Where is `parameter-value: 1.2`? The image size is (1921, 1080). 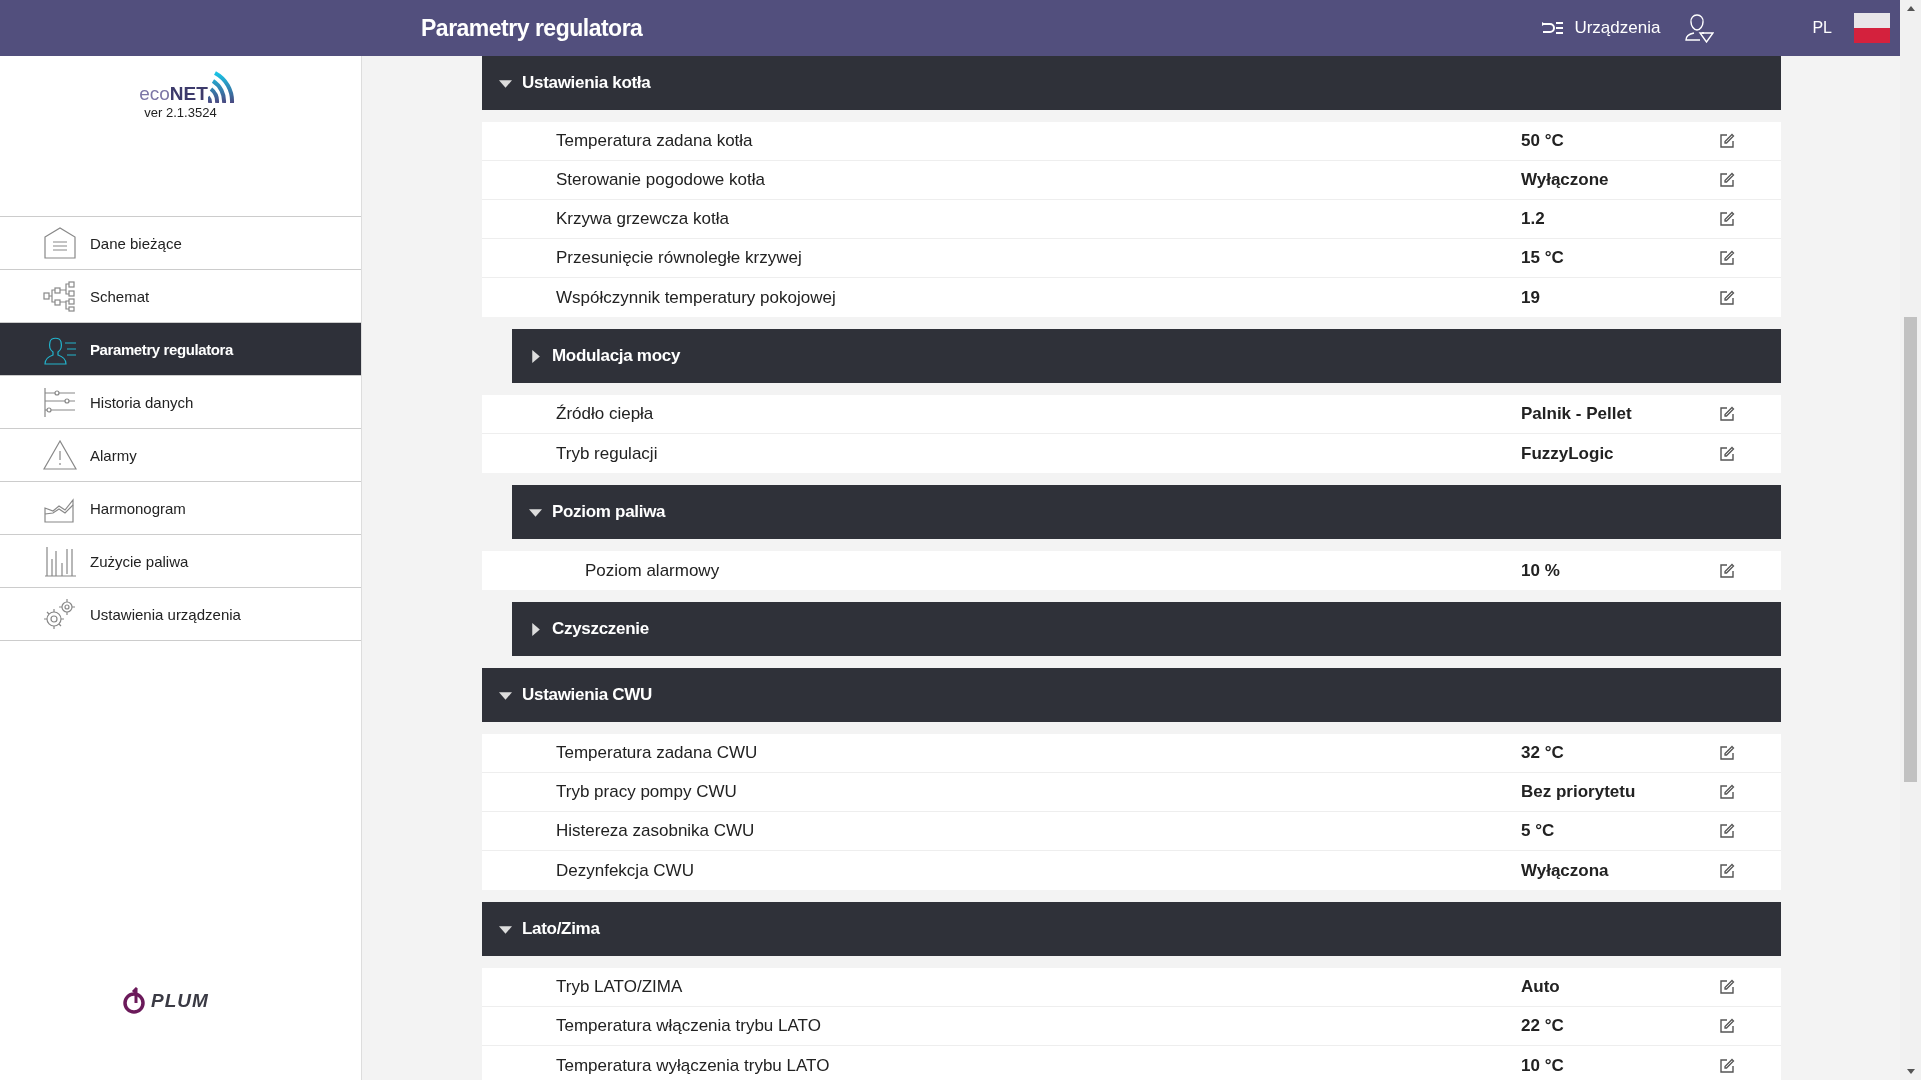 parameter-value: 1.2 is located at coordinates (1533, 219).